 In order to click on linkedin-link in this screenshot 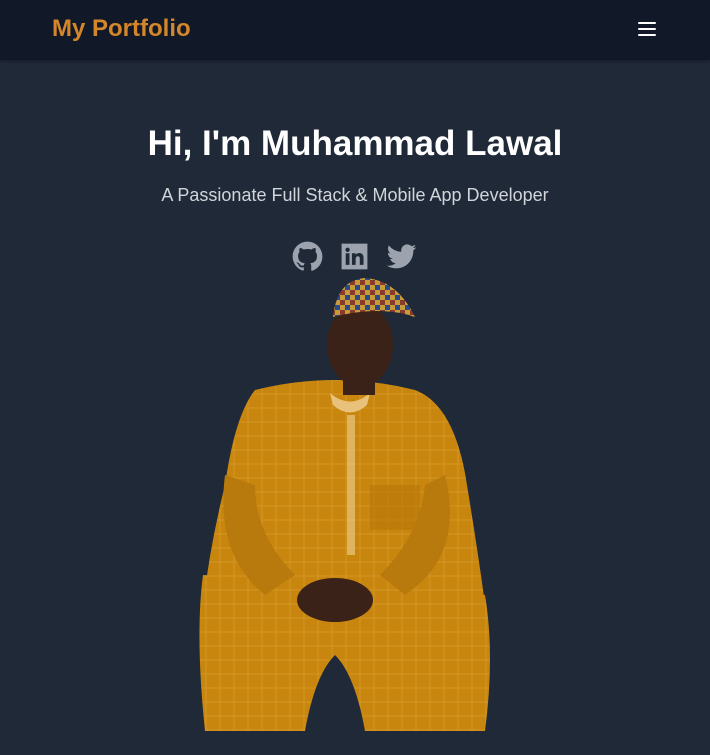, I will do `click(354, 256)`.